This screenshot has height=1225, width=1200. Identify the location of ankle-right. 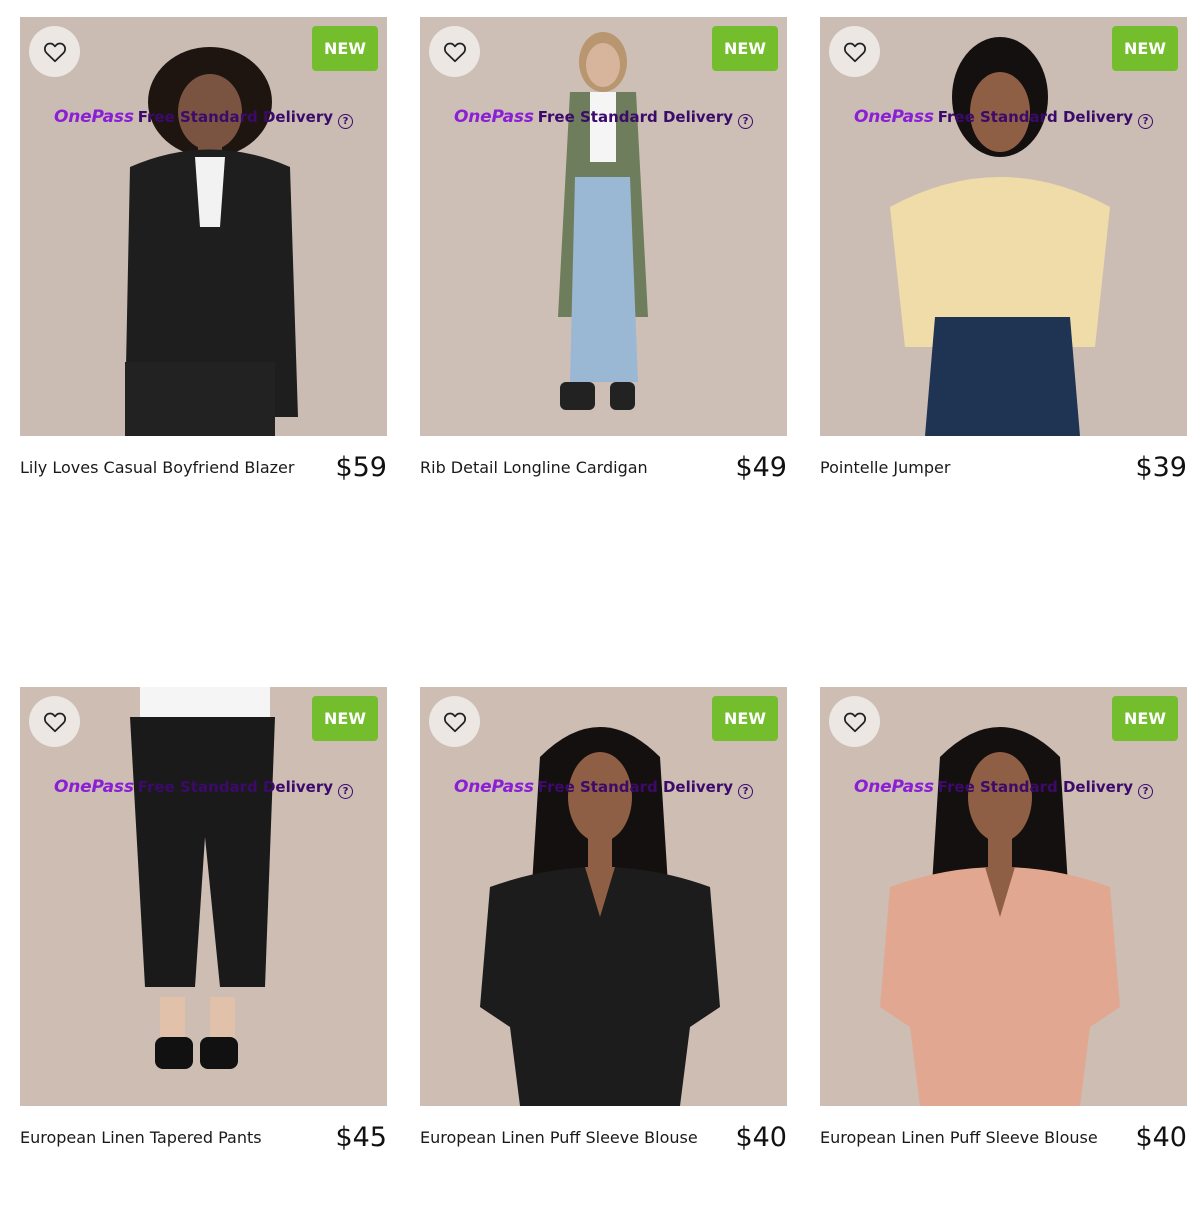
(222, 1019).